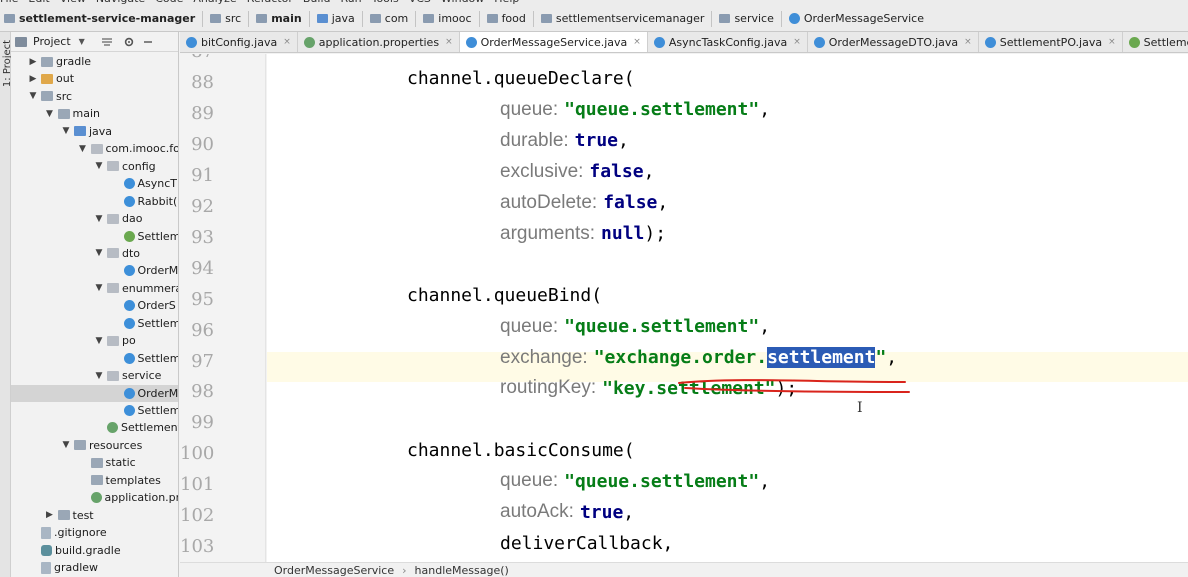 Image resolution: width=1188 pixels, height=577 pixels. Describe the element at coordinates (94, 497) in the screenshot. I see `tree-item: application.pr` at that location.